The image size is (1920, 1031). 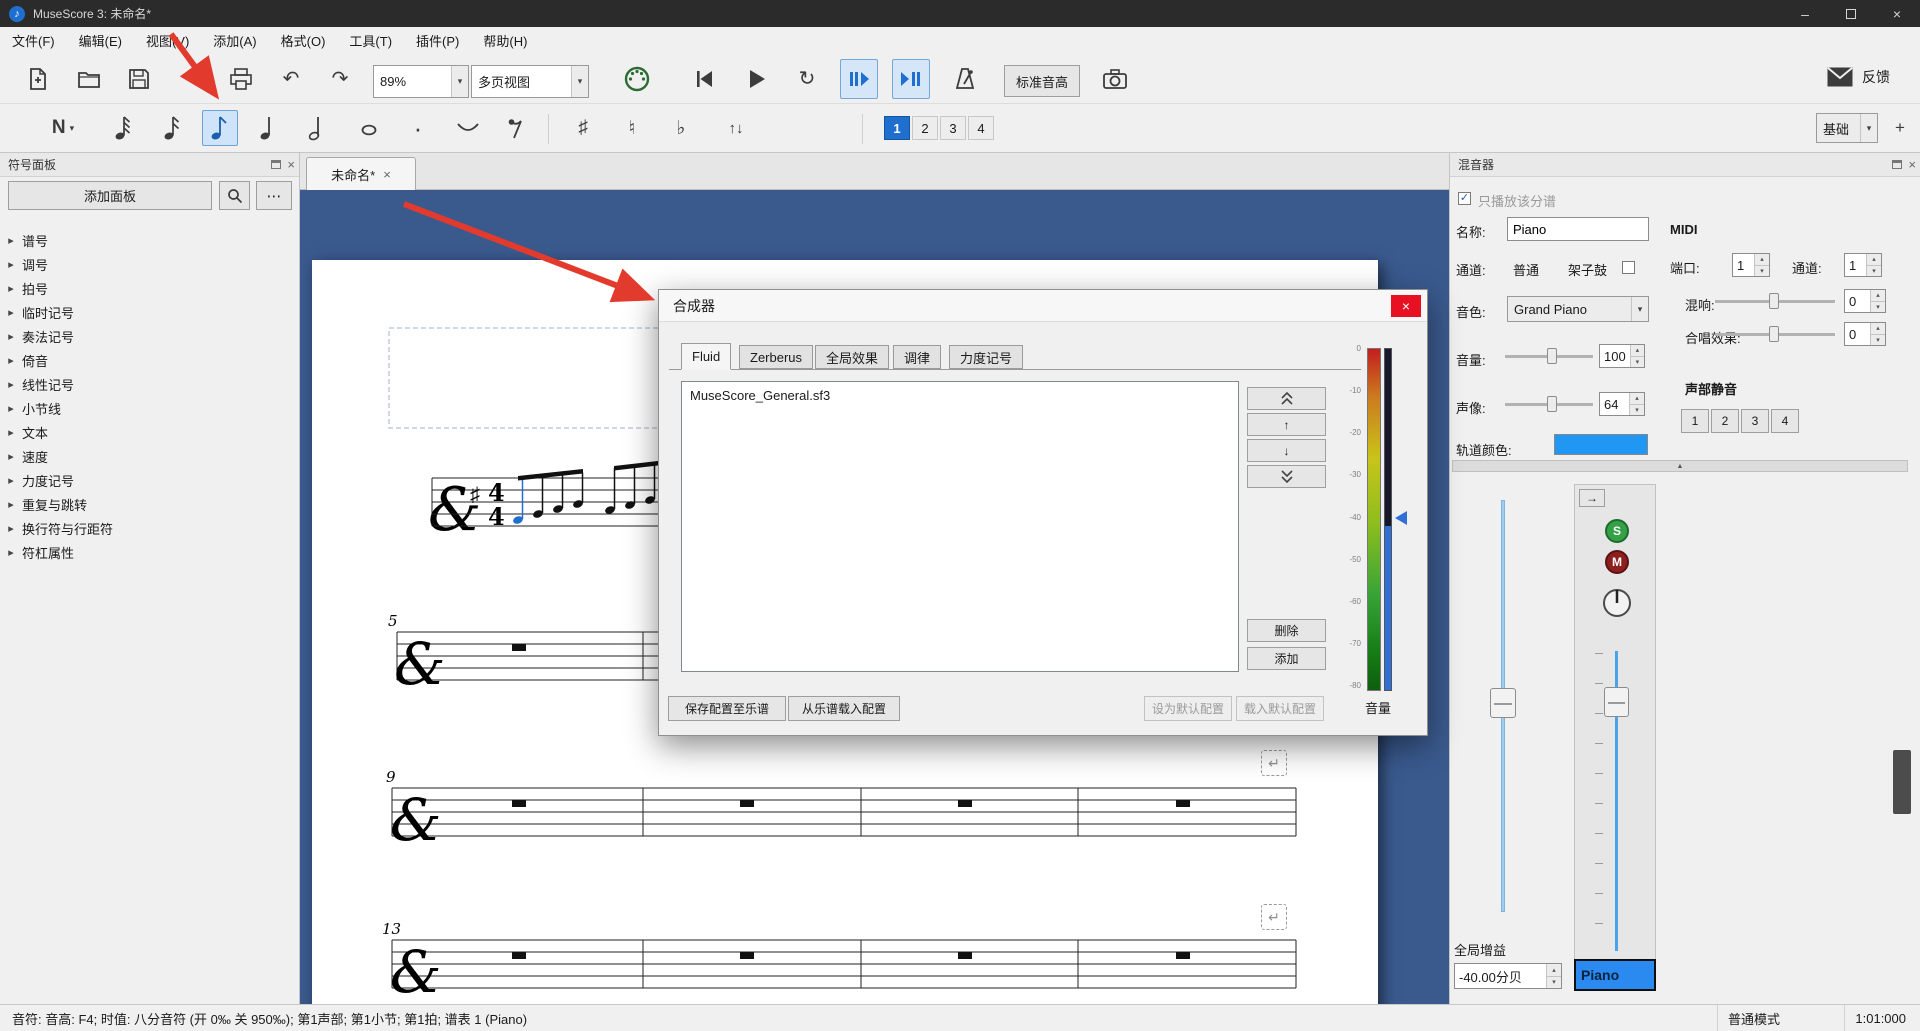 I want to click on palette-item-grace-notes: ▸ 倚音, so click(x=150, y=360).